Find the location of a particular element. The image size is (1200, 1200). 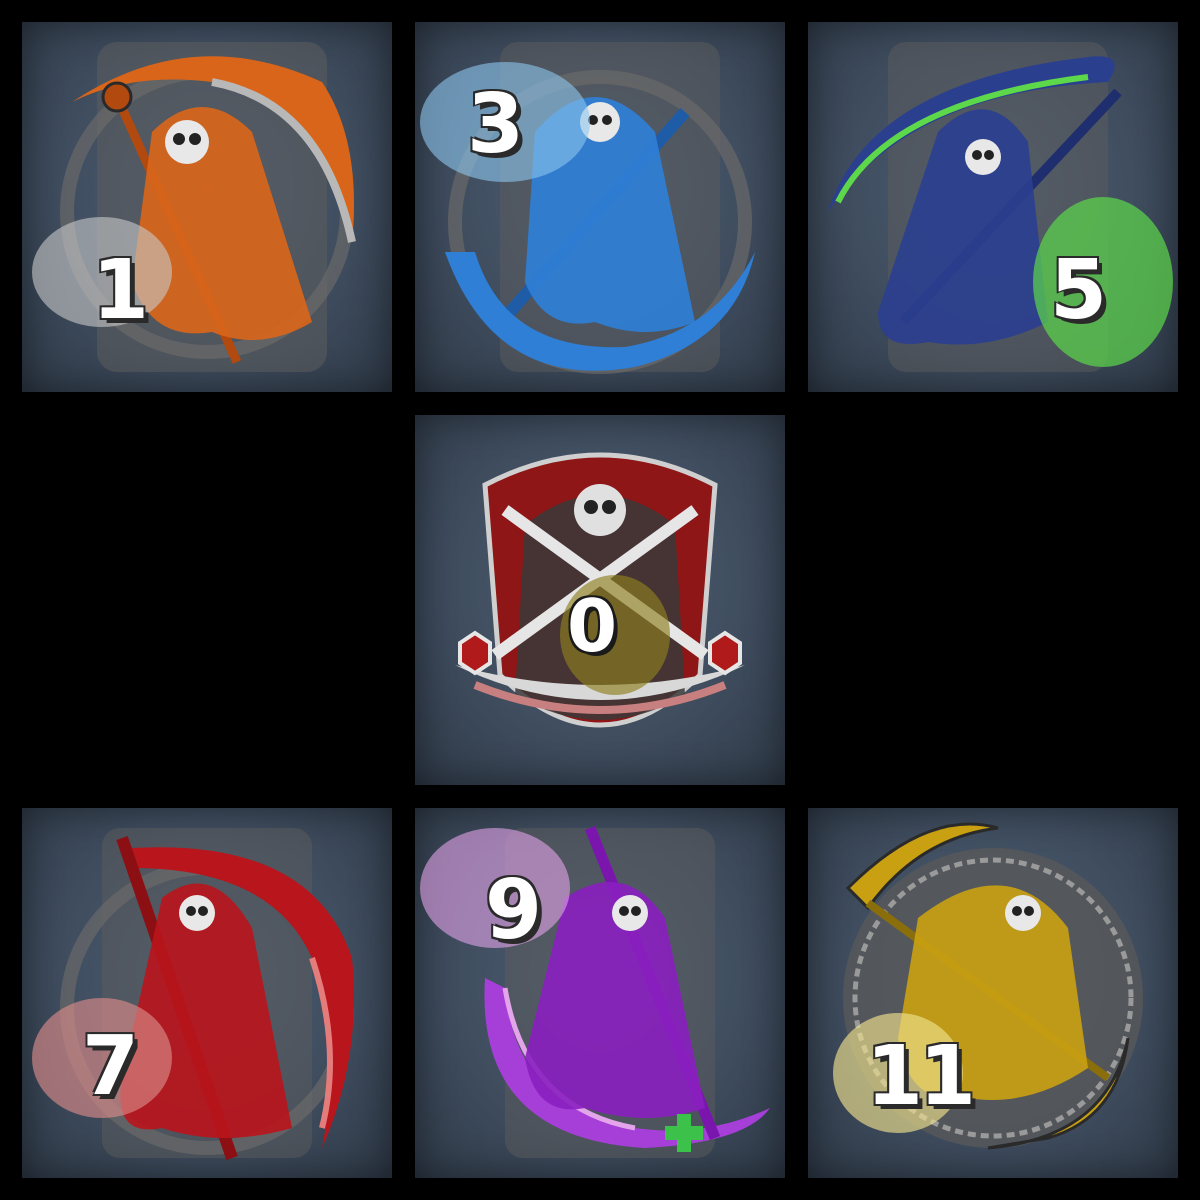

emblem-number: 3 is located at coordinates (495, 124).